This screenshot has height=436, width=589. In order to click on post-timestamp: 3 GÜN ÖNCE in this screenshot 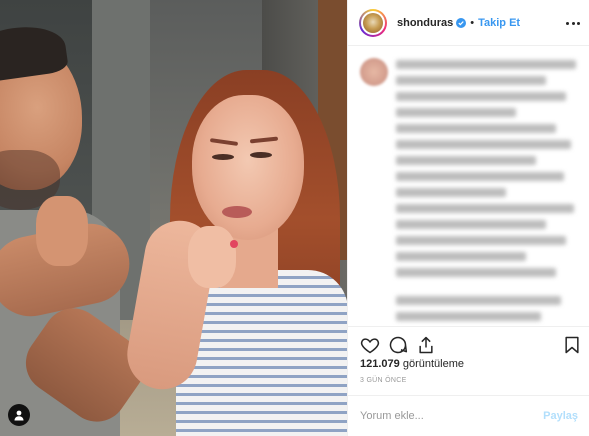, I will do `click(383, 380)`.